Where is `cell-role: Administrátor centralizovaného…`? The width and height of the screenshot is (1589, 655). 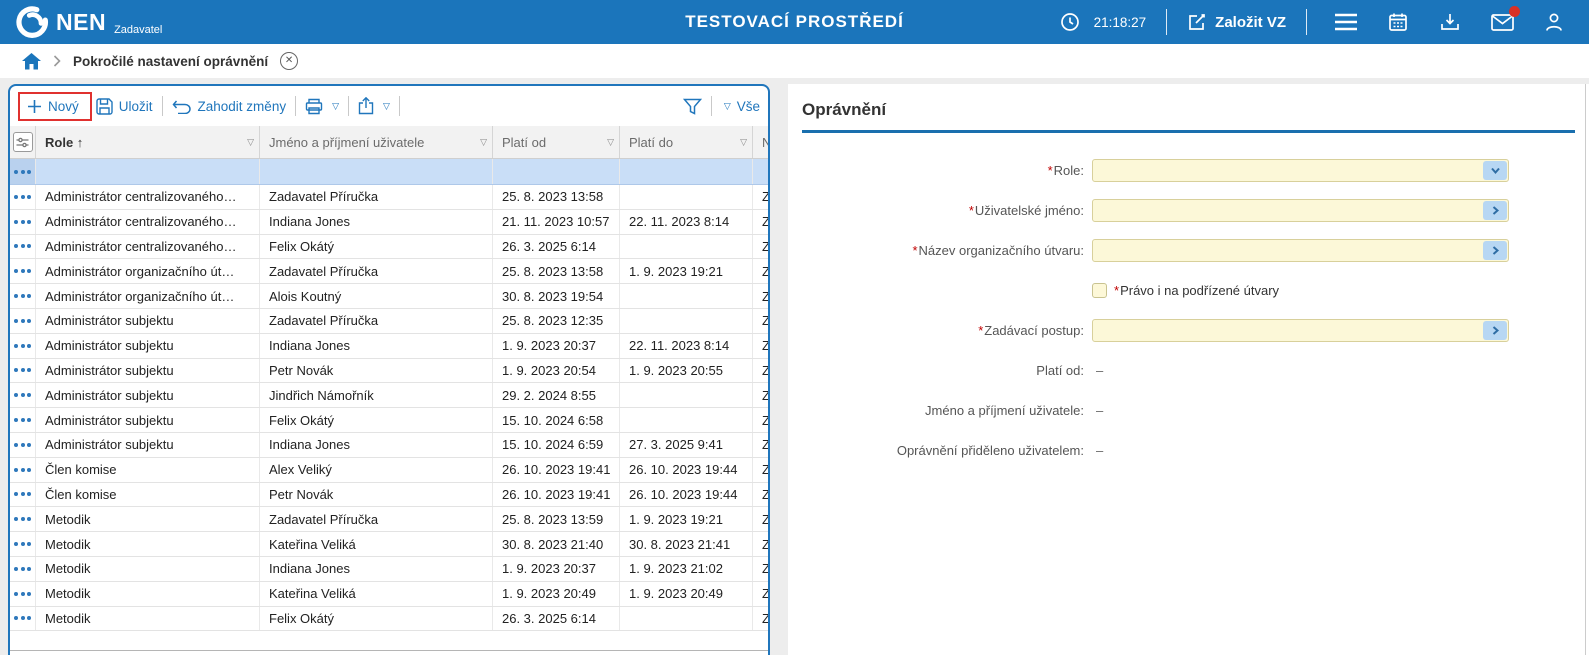
cell-role: Administrátor centralizovaného… is located at coordinates (148, 246).